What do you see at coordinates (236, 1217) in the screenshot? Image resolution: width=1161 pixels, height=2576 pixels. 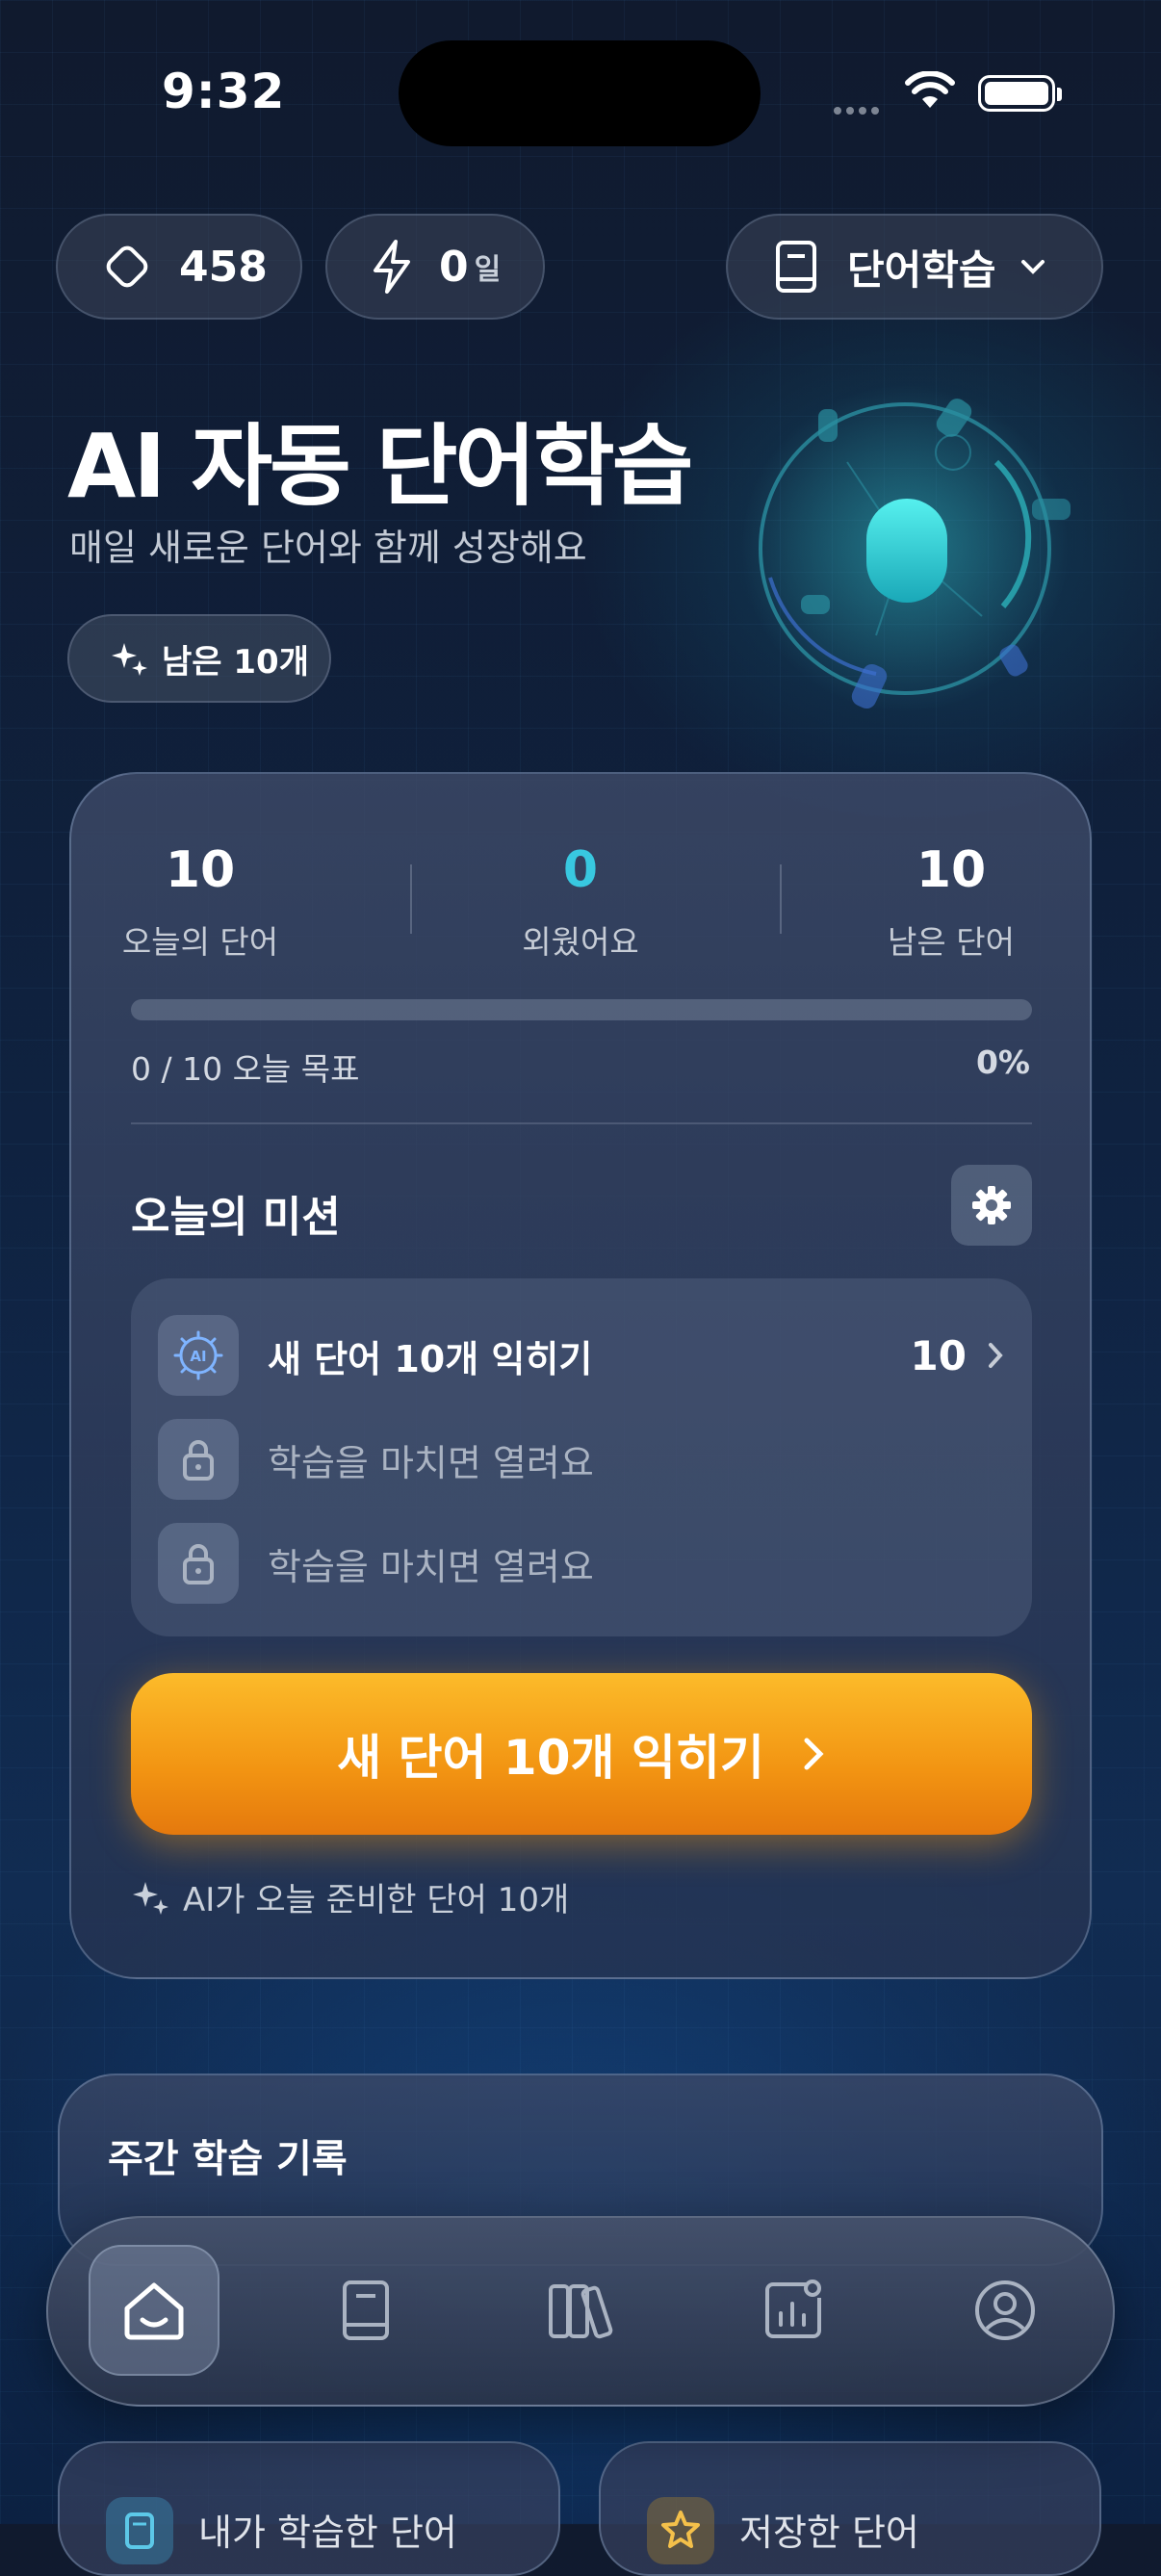 I see `mission-title: 오늘의 미션` at bounding box center [236, 1217].